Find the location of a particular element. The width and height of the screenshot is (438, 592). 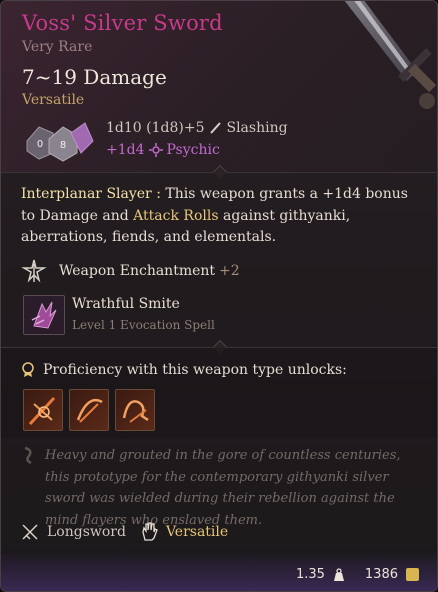

property-weapon-type: Longsword is located at coordinates (73, 532).